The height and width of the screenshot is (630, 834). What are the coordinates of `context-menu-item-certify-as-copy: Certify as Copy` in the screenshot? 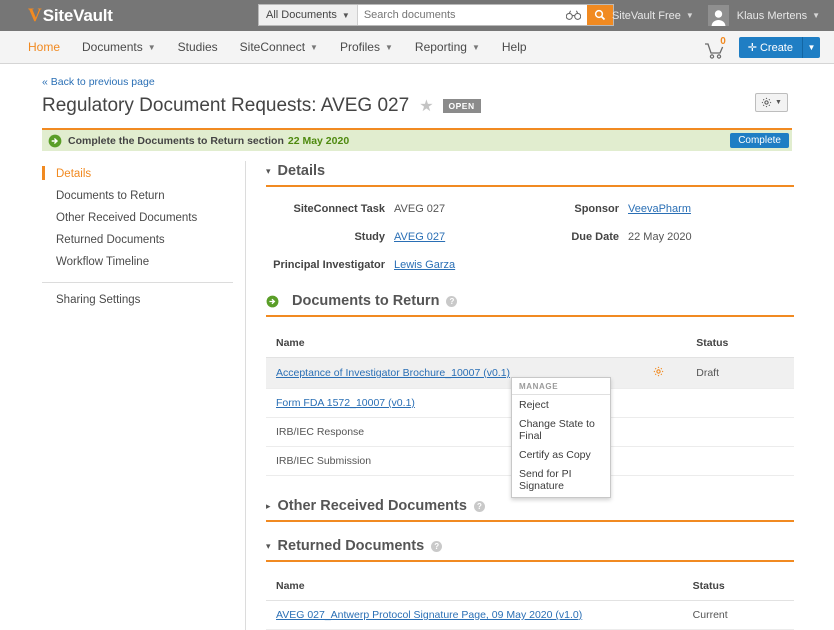 It's located at (561, 454).